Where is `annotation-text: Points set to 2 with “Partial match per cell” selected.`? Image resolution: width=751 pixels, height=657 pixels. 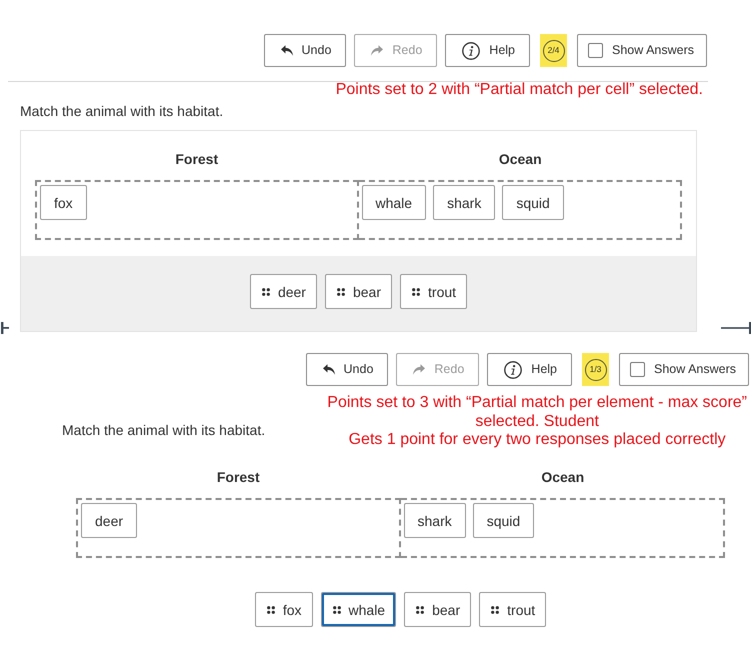
annotation-text: Points set to 2 with “Partial match per cell” selected. is located at coordinates (519, 90).